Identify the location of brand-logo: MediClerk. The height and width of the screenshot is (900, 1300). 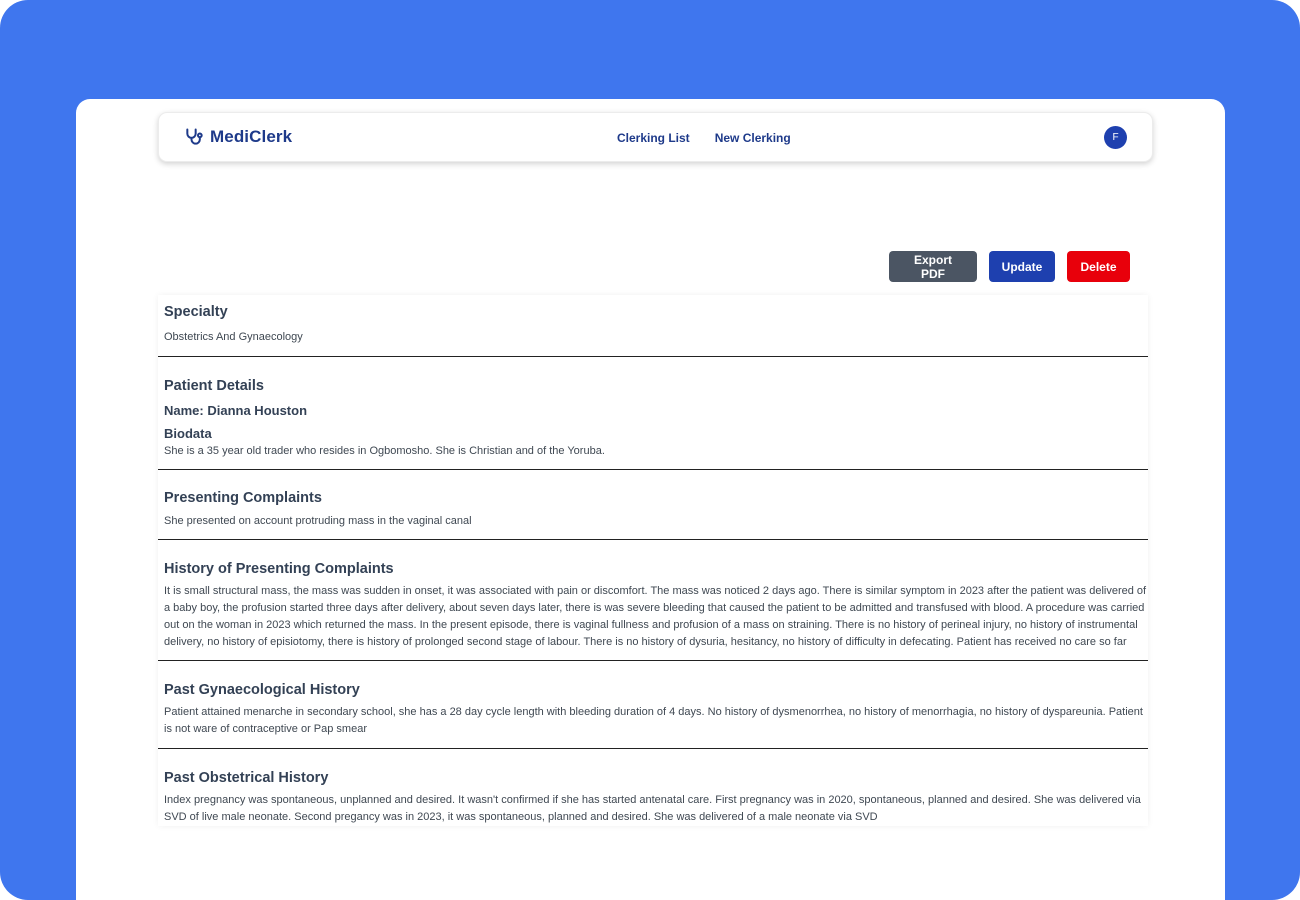
(238, 137).